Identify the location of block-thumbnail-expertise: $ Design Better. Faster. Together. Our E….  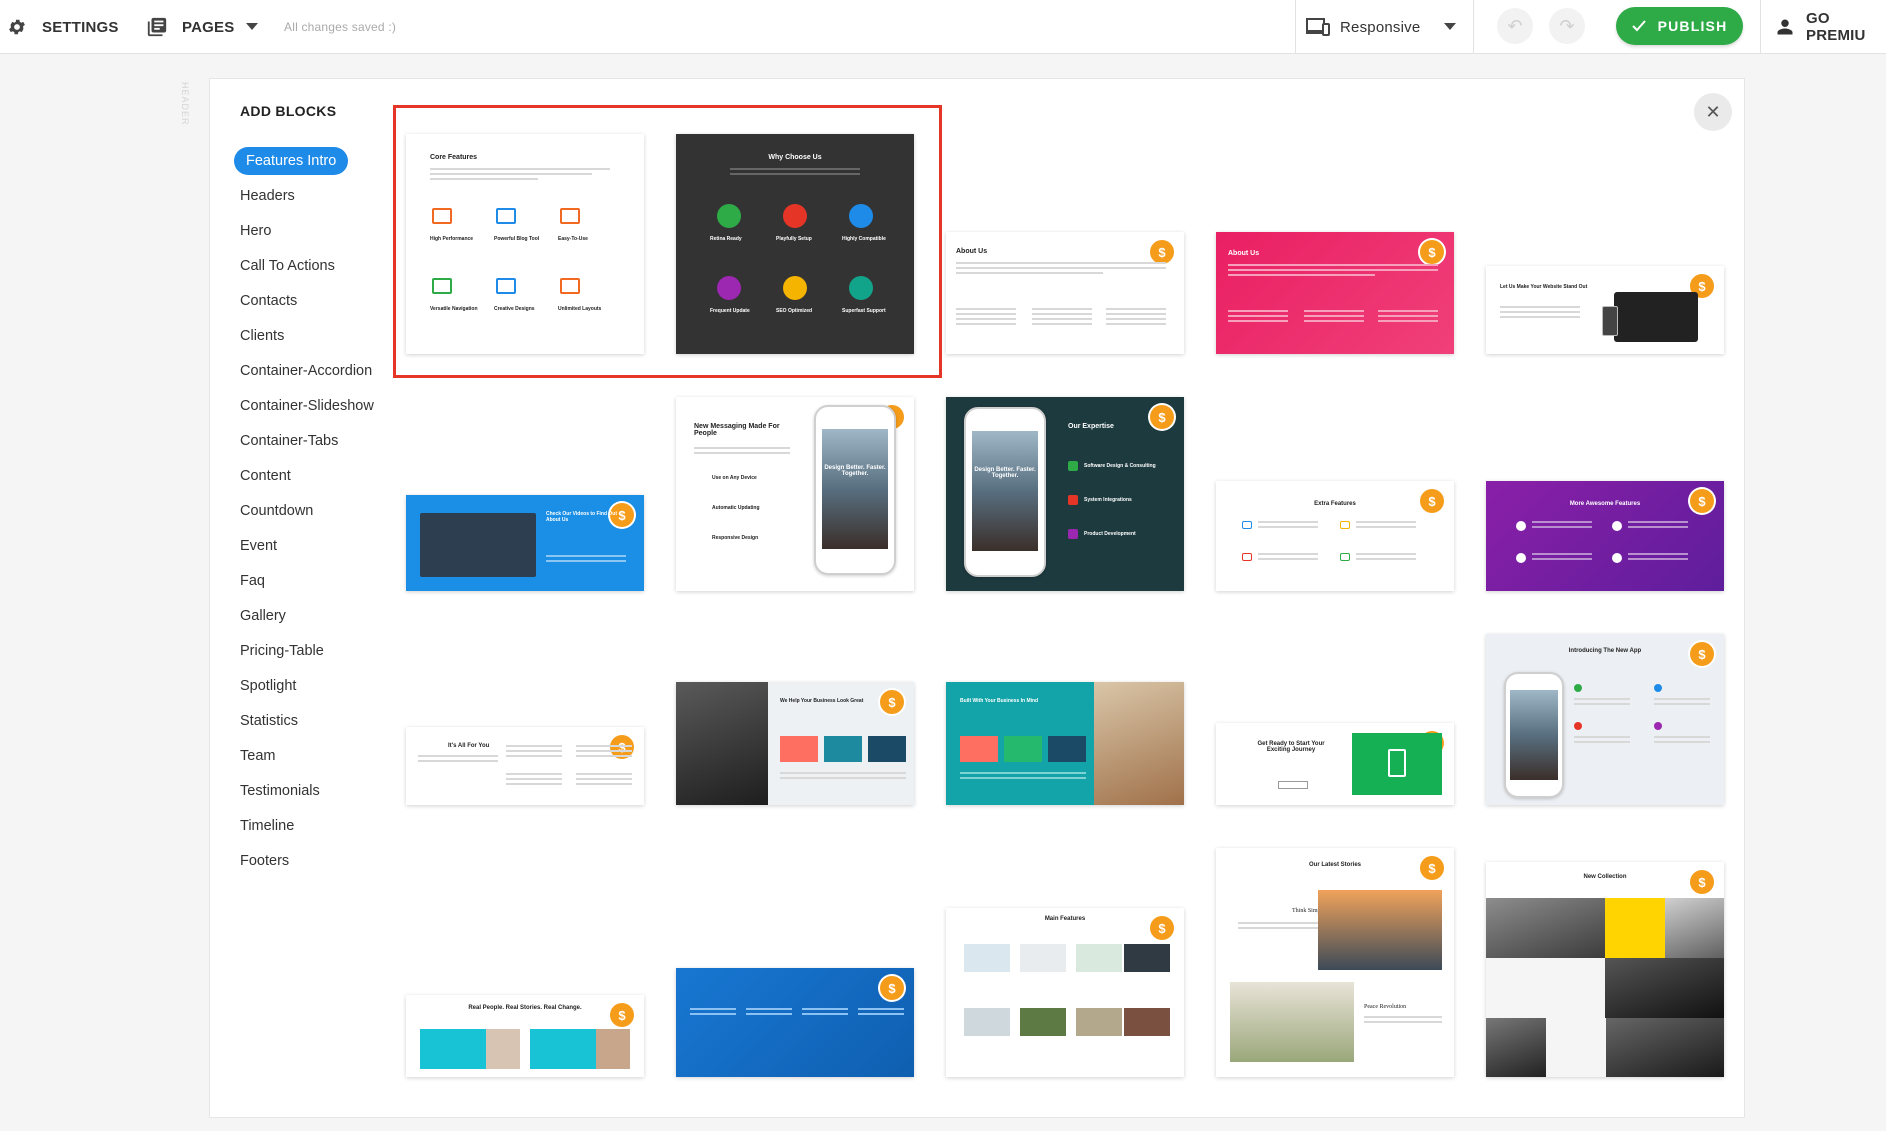
(1065, 494).